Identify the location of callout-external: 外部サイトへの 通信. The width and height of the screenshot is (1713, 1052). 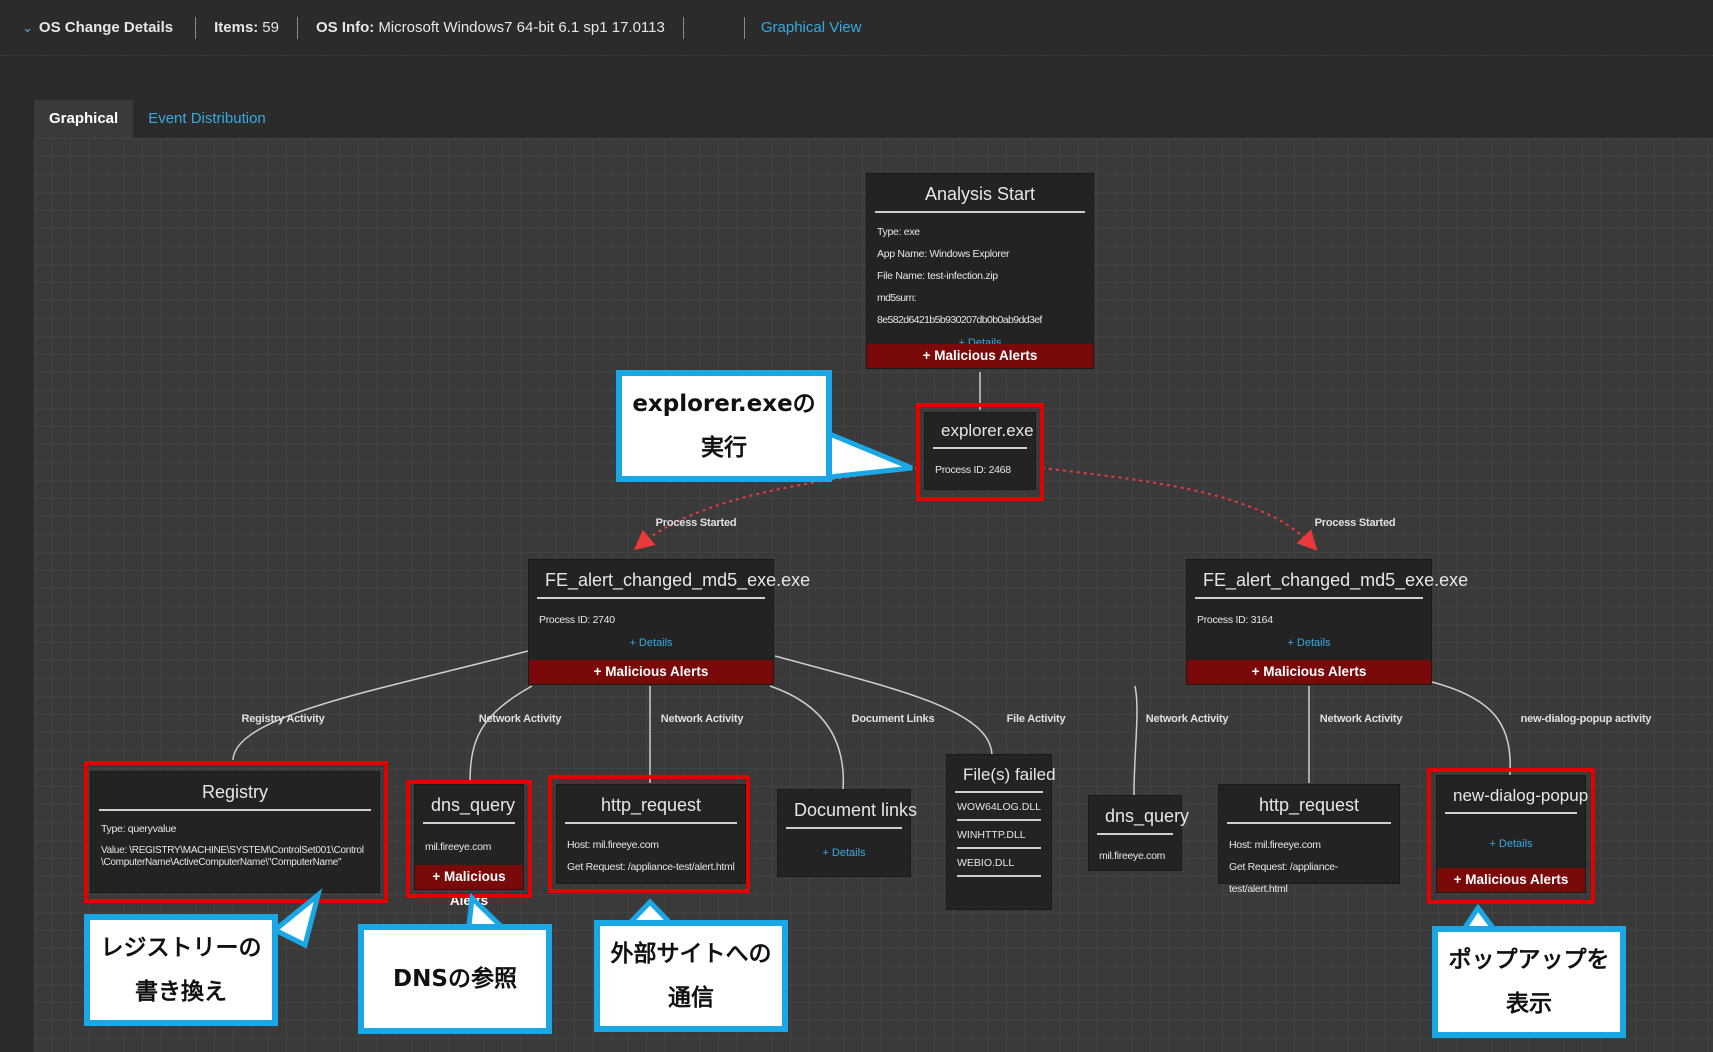
(691, 976).